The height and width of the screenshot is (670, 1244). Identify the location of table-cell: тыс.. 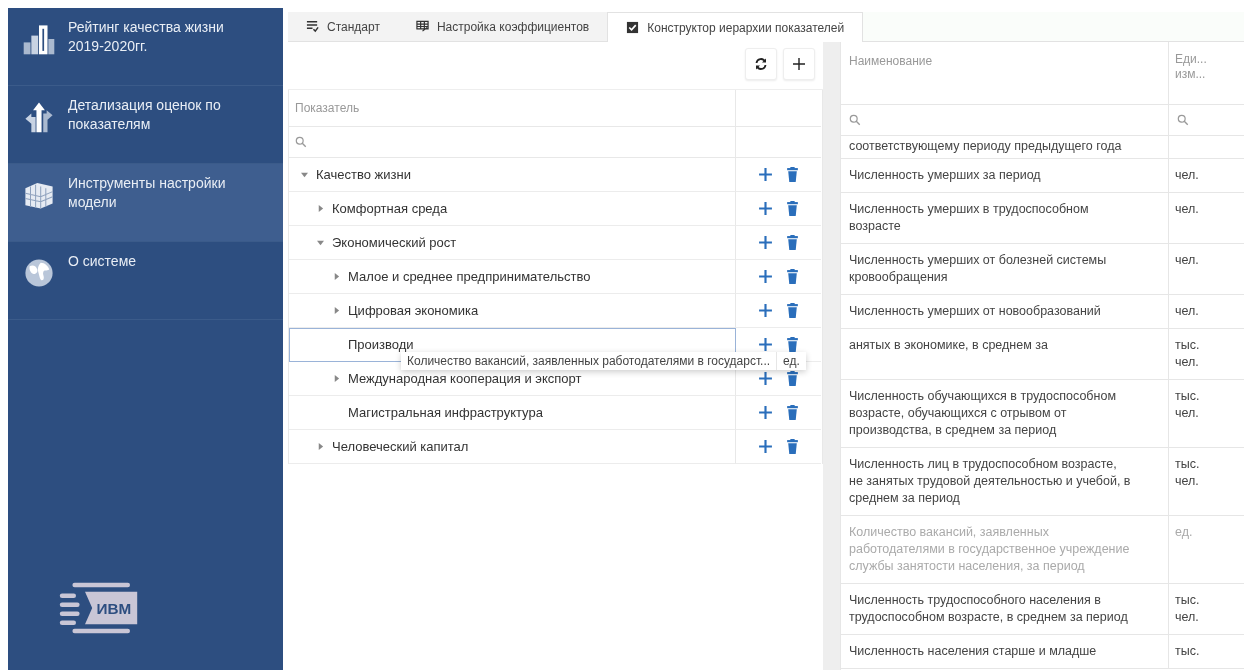
(1187, 651).